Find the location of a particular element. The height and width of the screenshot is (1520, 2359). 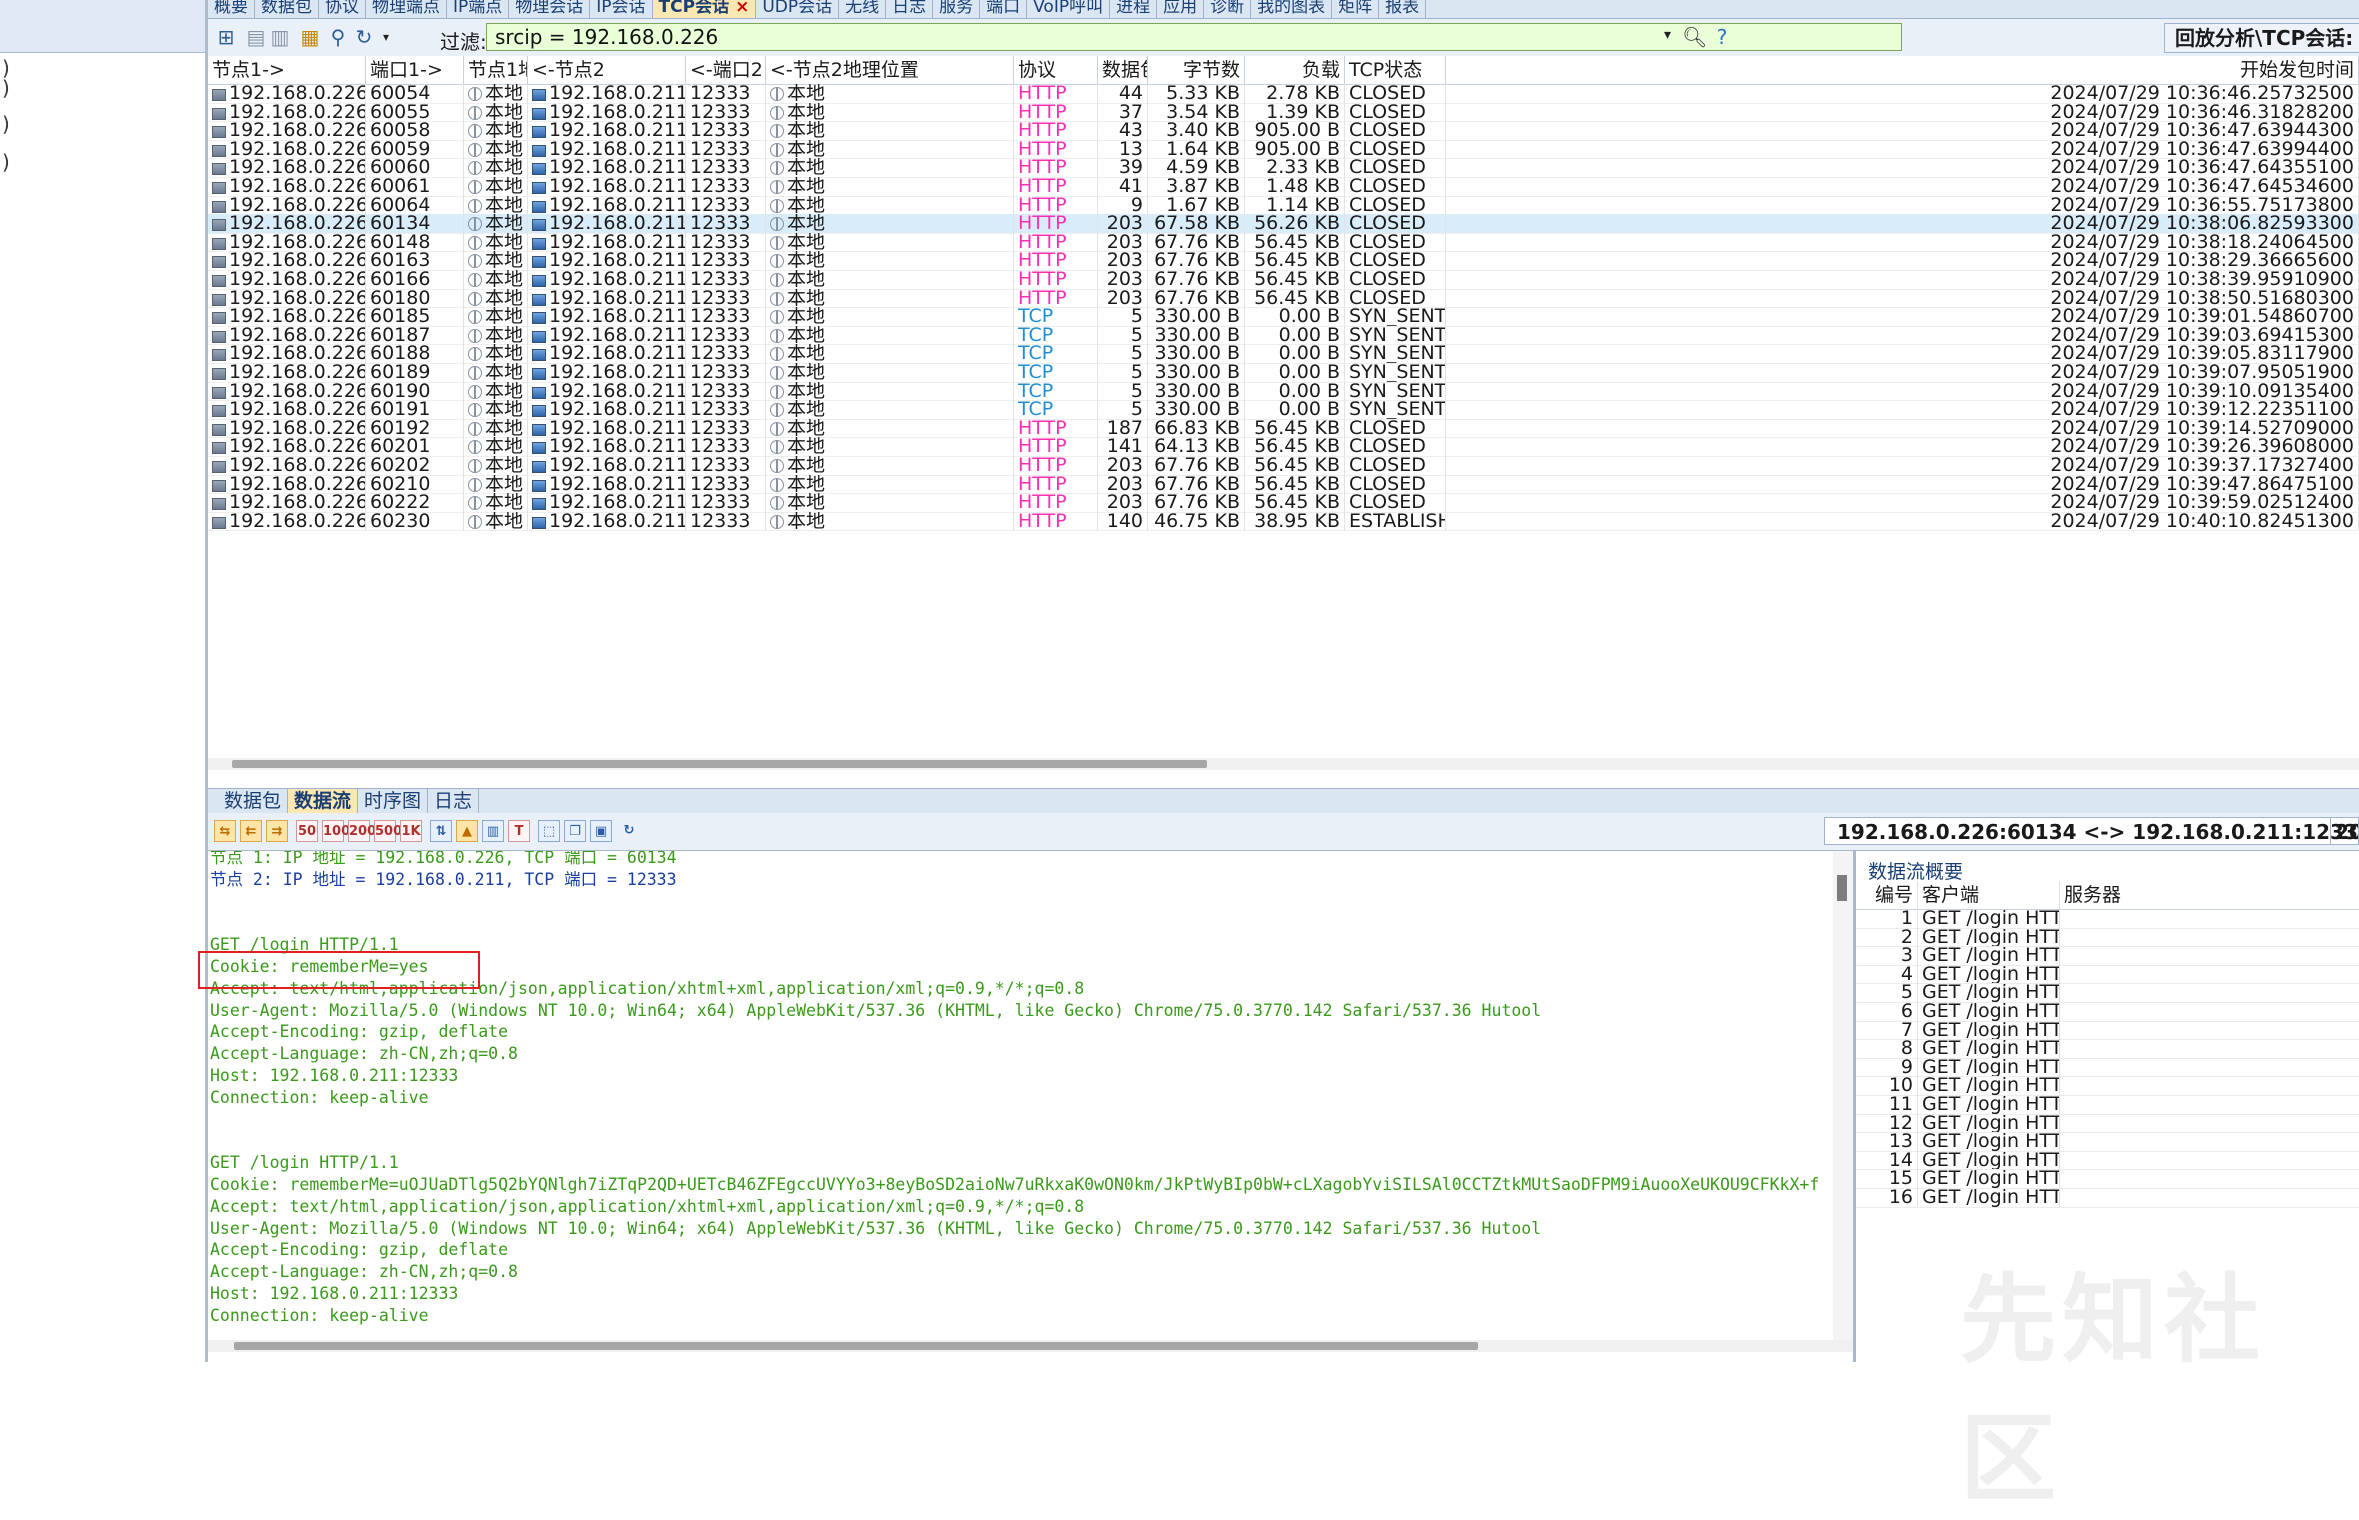

overview-row: 14GET /login HTTP/1.1 is located at coordinates (2107, 1160).